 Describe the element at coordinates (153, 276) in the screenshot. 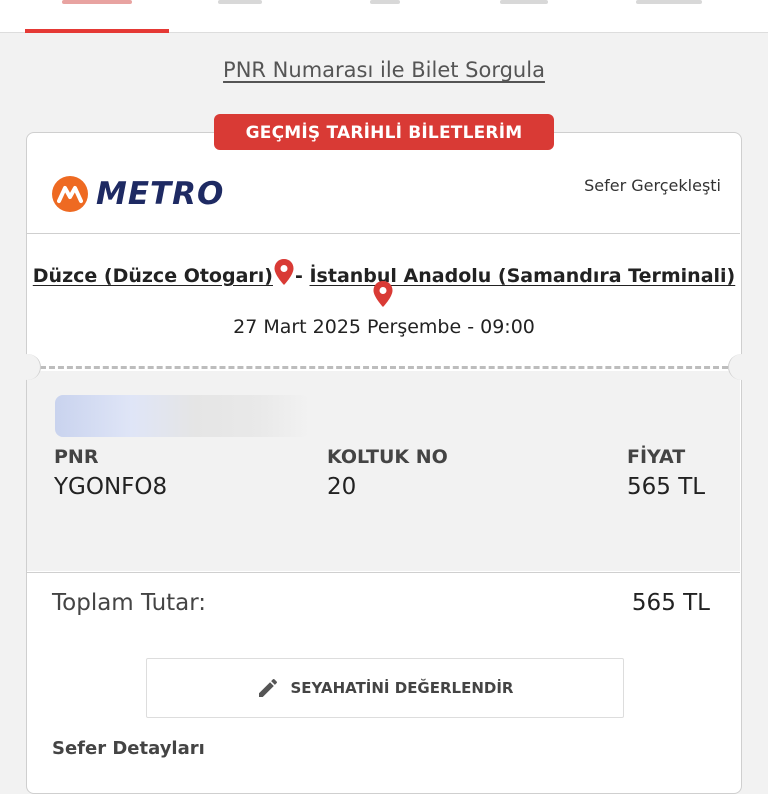

I see `origin-link: Düzce (Düzce Otogarı)` at that location.